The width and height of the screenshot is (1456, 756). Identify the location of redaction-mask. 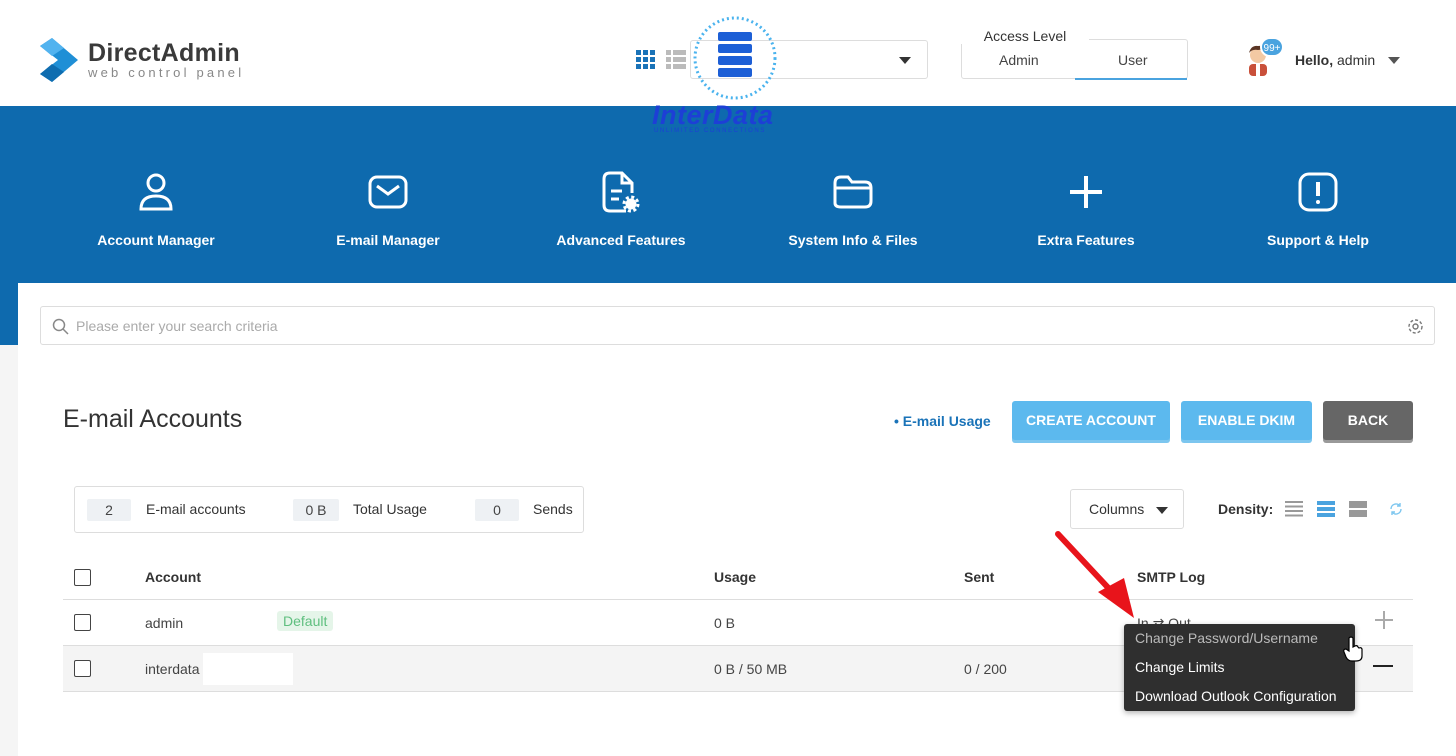
(248, 669).